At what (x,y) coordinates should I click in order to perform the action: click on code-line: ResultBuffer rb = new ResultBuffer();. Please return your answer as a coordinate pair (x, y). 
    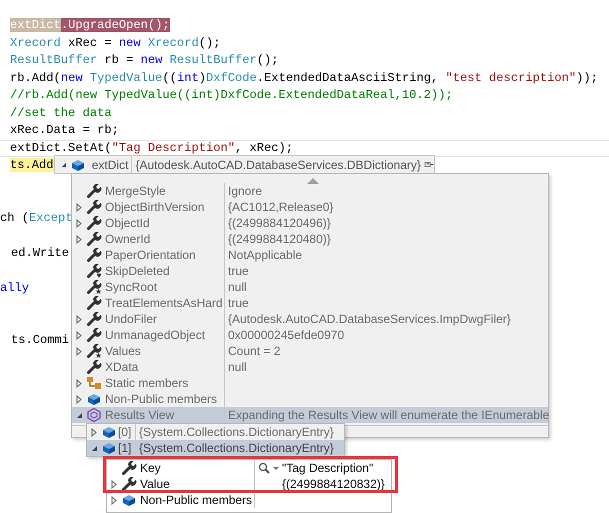
    Looking at the image, I should click on (144, 60).